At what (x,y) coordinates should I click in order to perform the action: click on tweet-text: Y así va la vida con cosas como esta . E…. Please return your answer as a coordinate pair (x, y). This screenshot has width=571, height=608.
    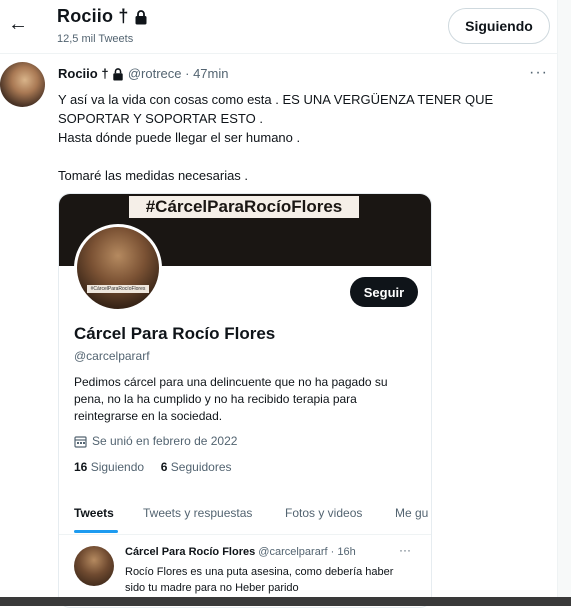
    Looking at the image, I should click on (298, 137).